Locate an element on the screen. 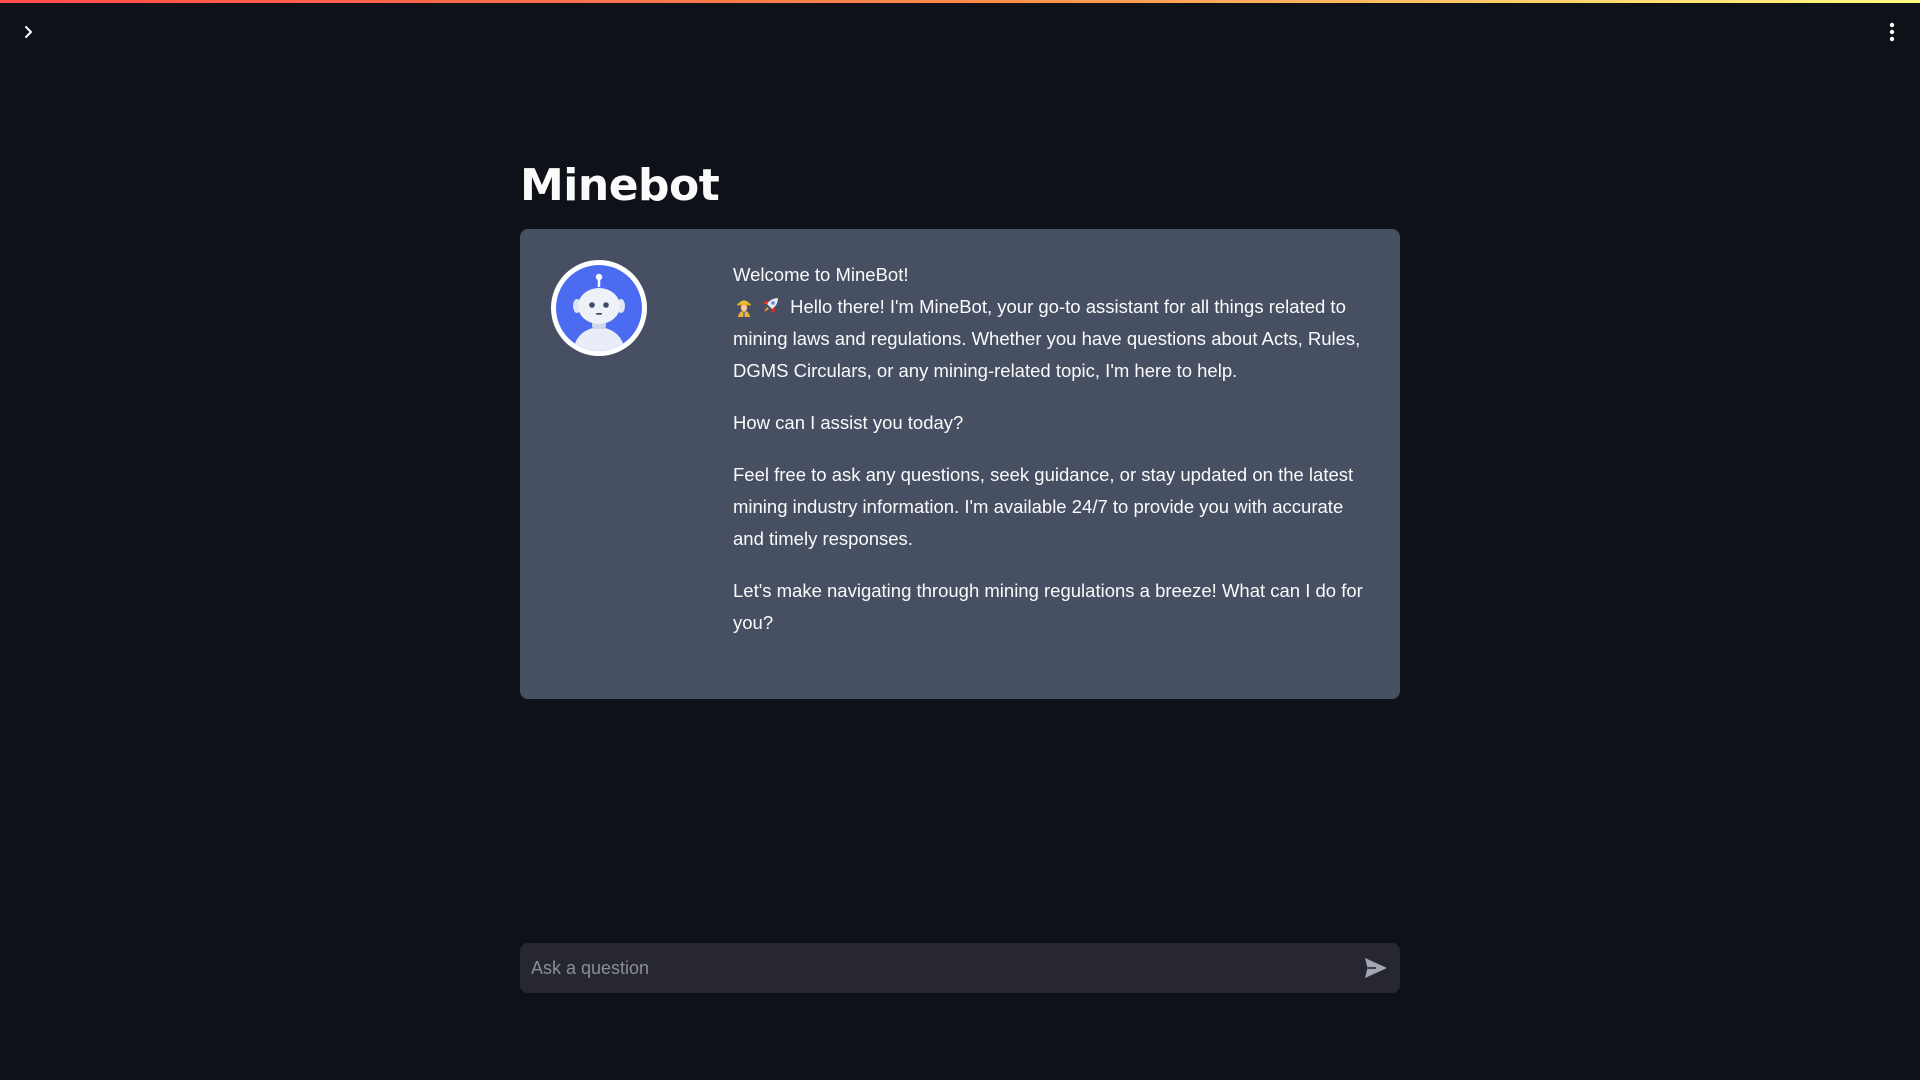 The height and width of the screenshot is (1080, 1920). top-decoration-bar is located at coordinates (960, 1).